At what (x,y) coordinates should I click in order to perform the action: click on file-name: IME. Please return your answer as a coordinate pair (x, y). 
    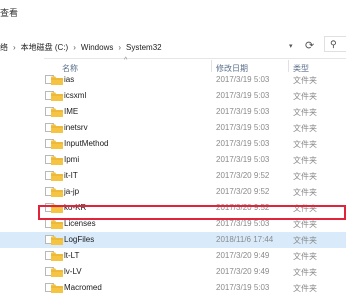
    Looking at the image, I should click on (71, 111).